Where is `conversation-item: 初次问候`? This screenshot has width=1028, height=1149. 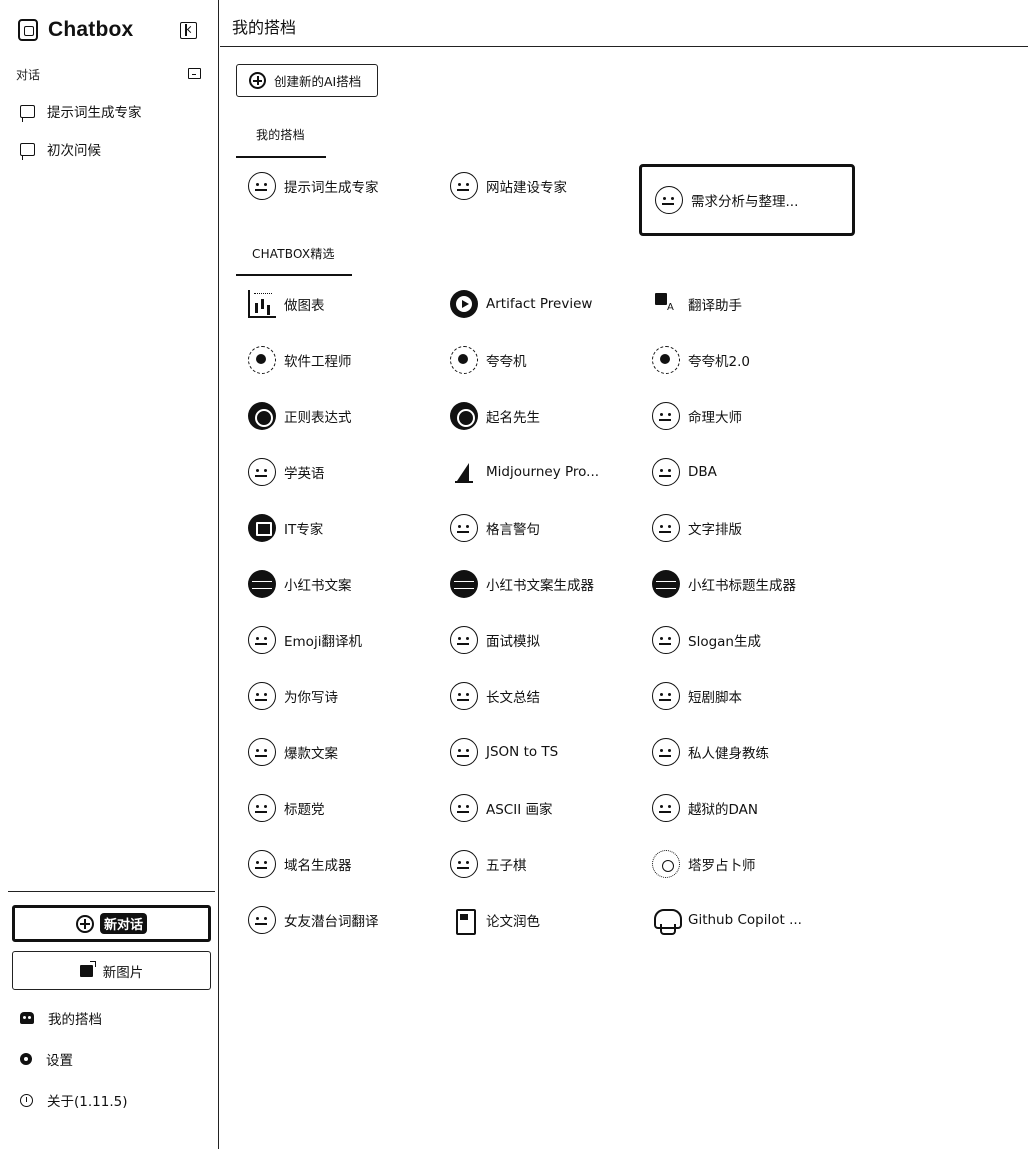 conversation-item: 初次问候 is located at coordinates (60, 149).